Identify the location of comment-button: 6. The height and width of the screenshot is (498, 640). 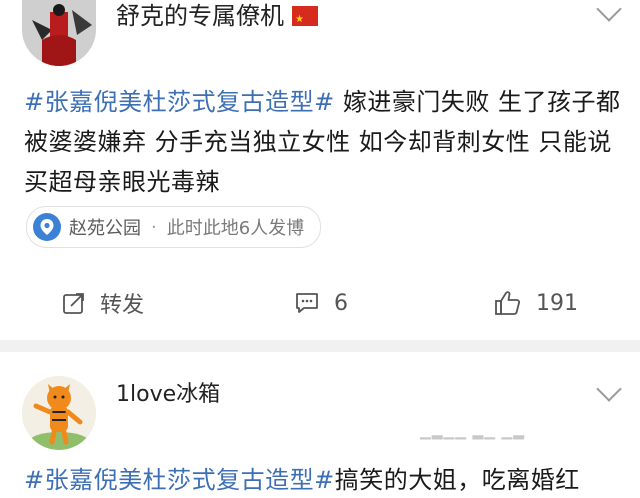
(321, 303).